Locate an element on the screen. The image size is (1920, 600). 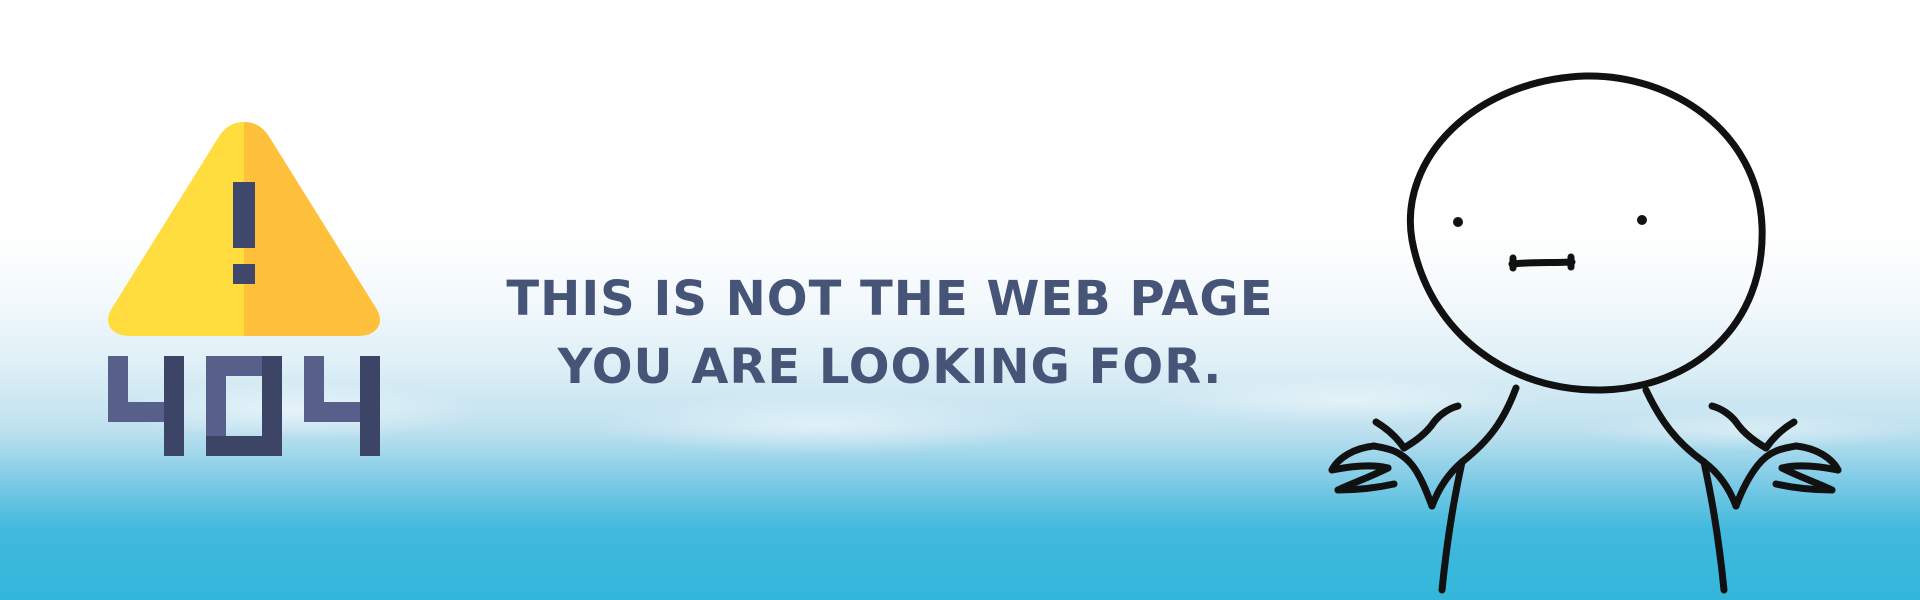
message-line-1: THIS IS NOT THE WEB PAGE is located at coordinates (890, 299).